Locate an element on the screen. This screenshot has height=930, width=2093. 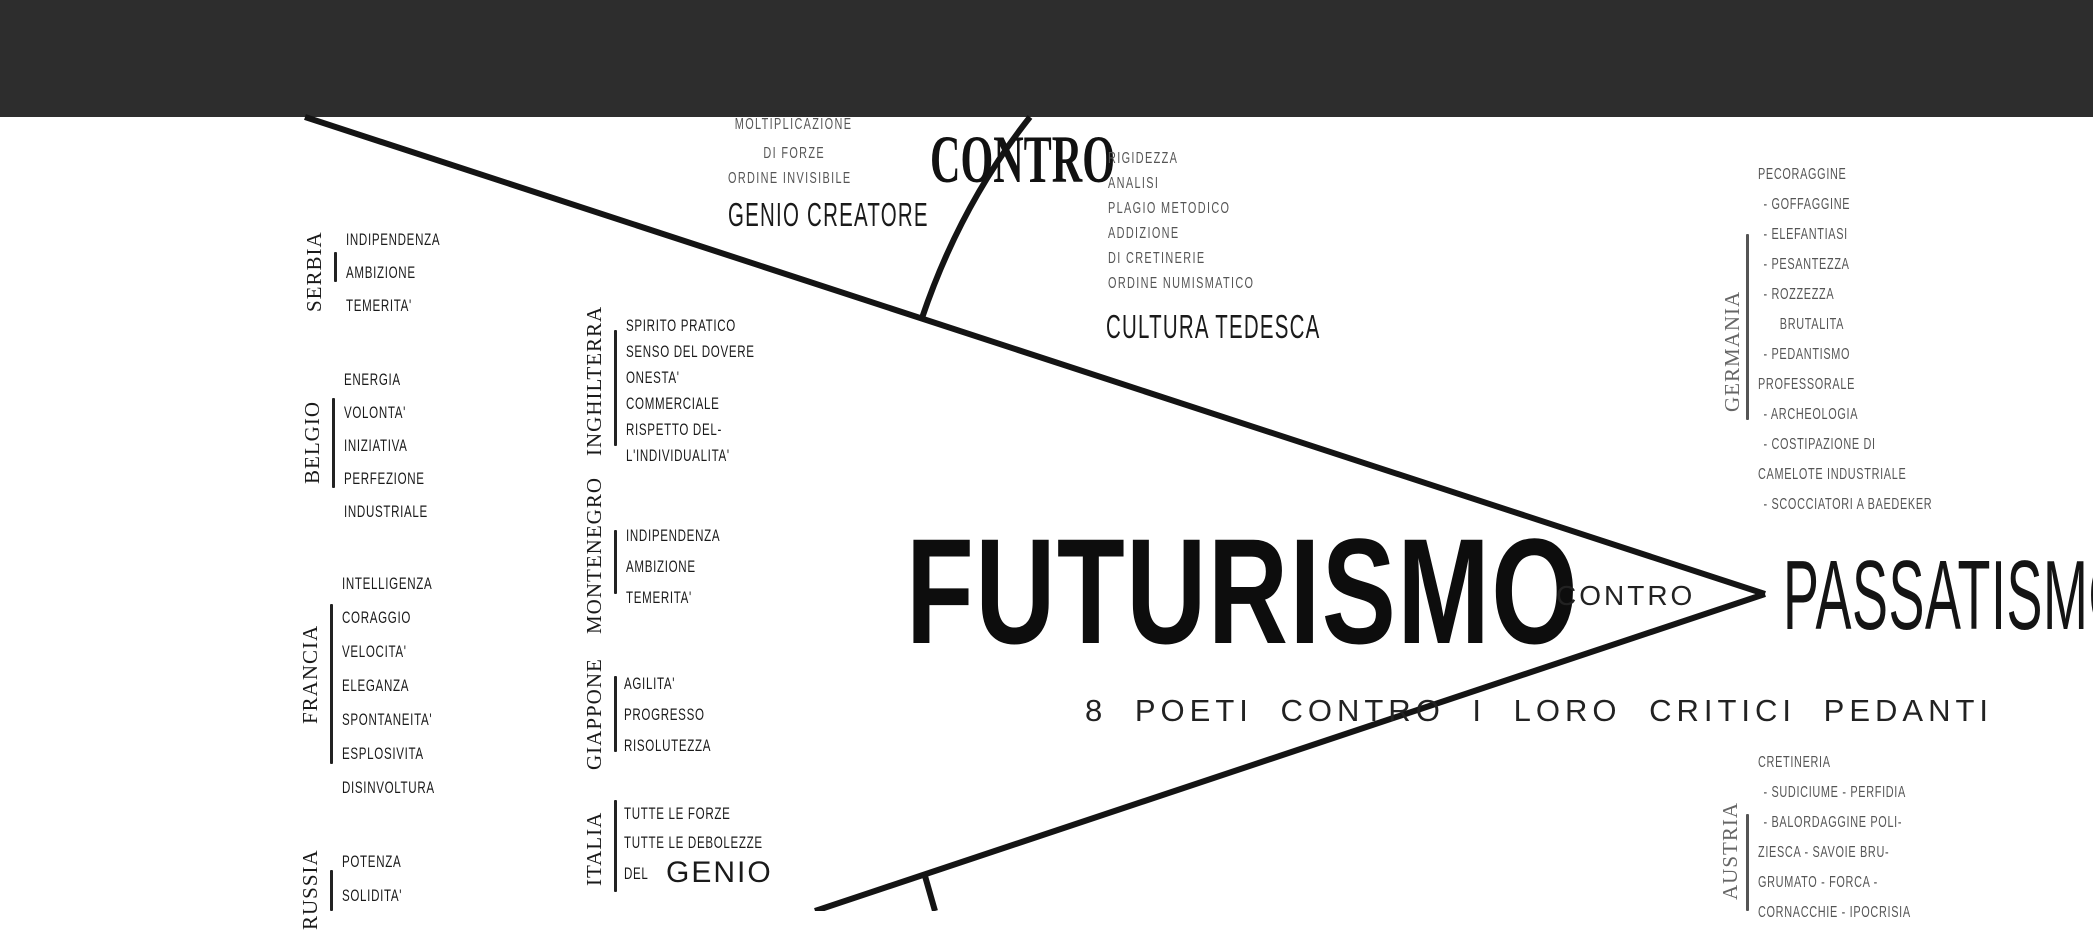
list-item: GRUMATO - FORCA - is located at coordinates (1818, 882).